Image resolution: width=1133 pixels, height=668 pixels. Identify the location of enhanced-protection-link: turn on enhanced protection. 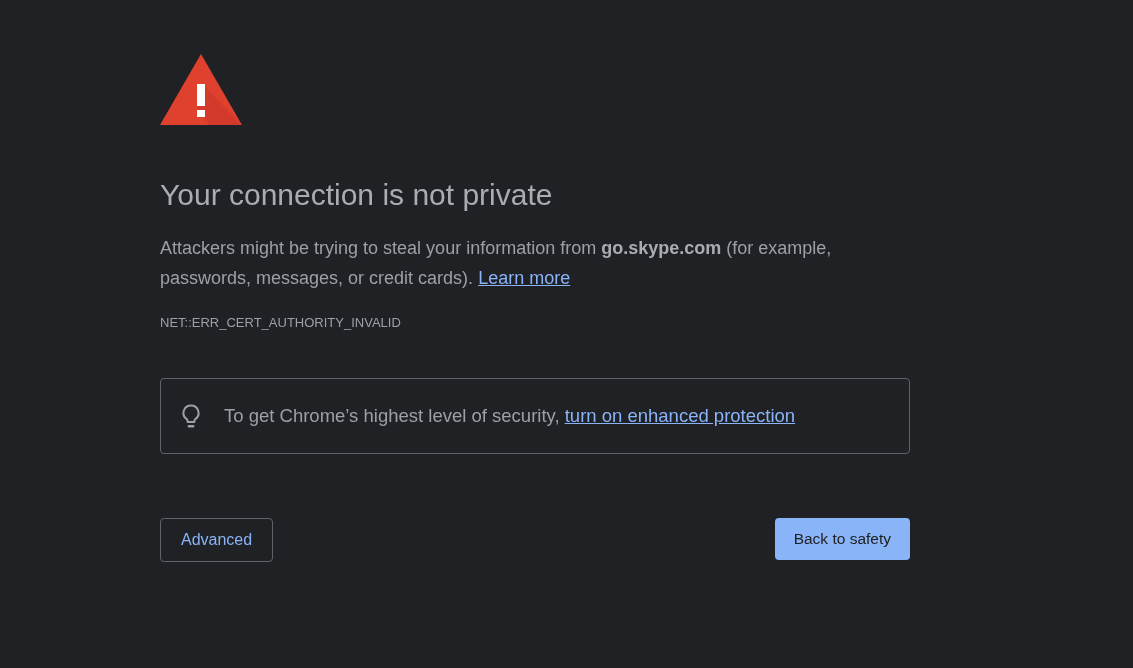
(680, 415).